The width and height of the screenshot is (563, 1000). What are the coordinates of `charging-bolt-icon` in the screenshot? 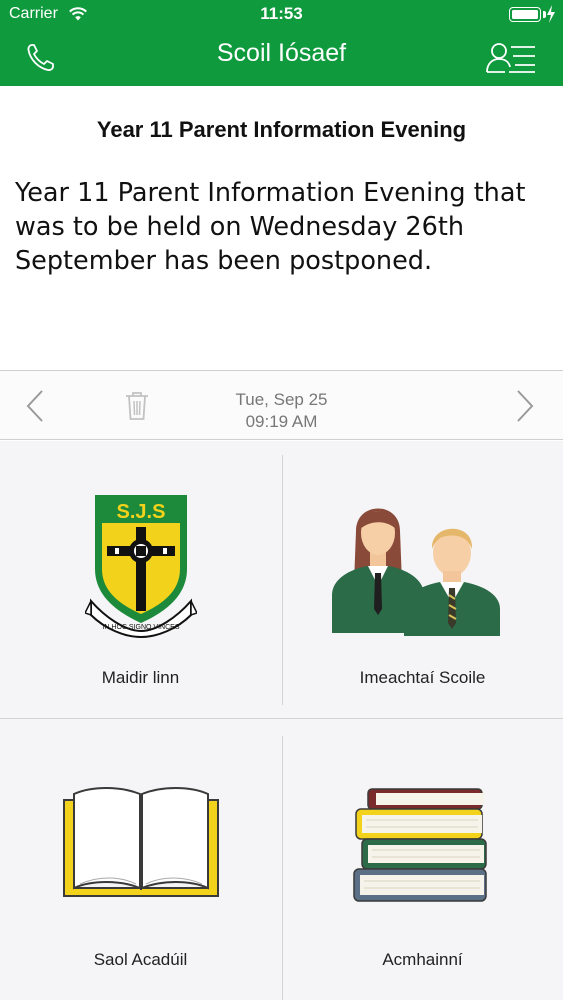 It's located at (551, 14).